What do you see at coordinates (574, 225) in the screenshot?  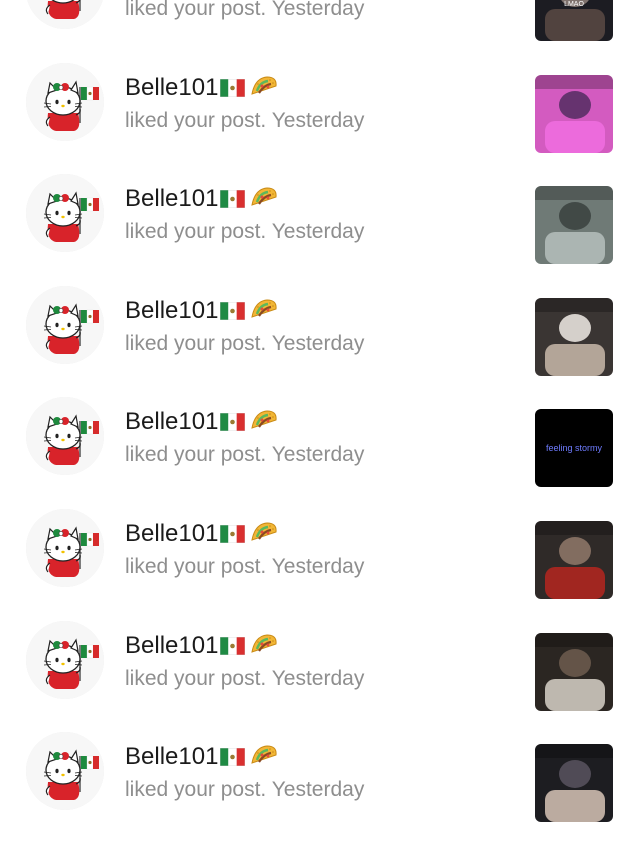 I see `video-thumbnail-mirror-icon` at bounding box center [574, 225].